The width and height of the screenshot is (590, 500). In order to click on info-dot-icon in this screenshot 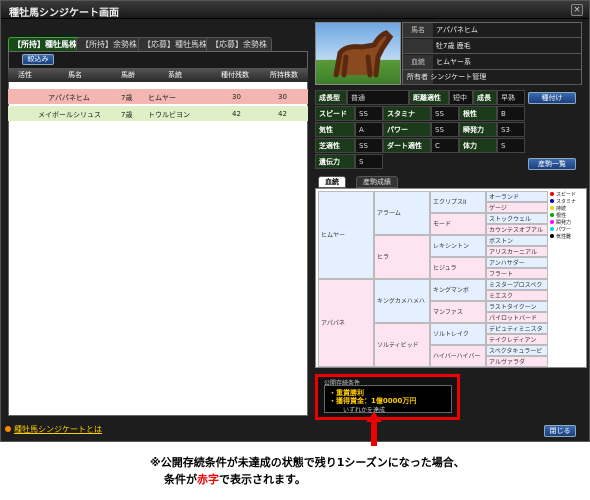, I will do `click(8, 429)`.